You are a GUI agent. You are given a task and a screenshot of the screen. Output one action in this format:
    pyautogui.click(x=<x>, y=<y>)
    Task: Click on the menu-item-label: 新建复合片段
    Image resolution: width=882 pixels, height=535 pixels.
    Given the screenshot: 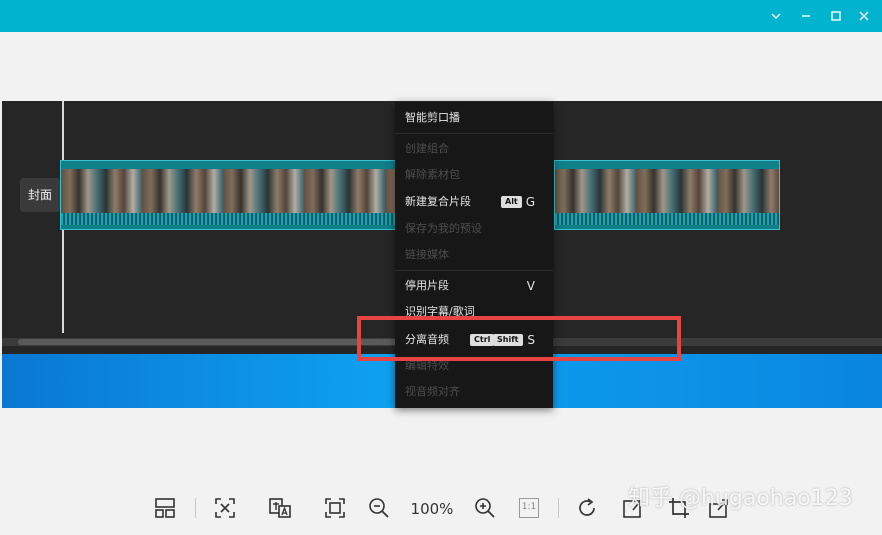 What is the action you would take?
    pyautogui.click(x=438, y=201)
    